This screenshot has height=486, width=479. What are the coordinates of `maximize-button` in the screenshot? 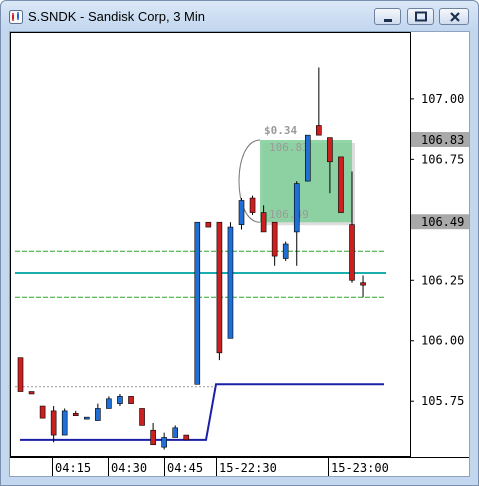 It's located at (420, 16).